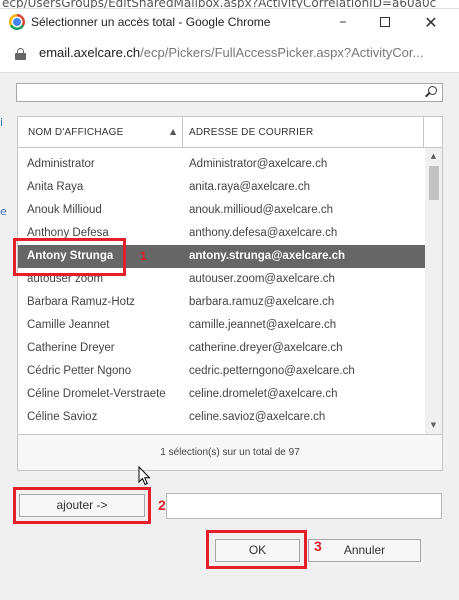  Describe the element at coordinates (433, 291) in the screenshot. I see `vertical-scrollbar: ▲ ▼` at that location.